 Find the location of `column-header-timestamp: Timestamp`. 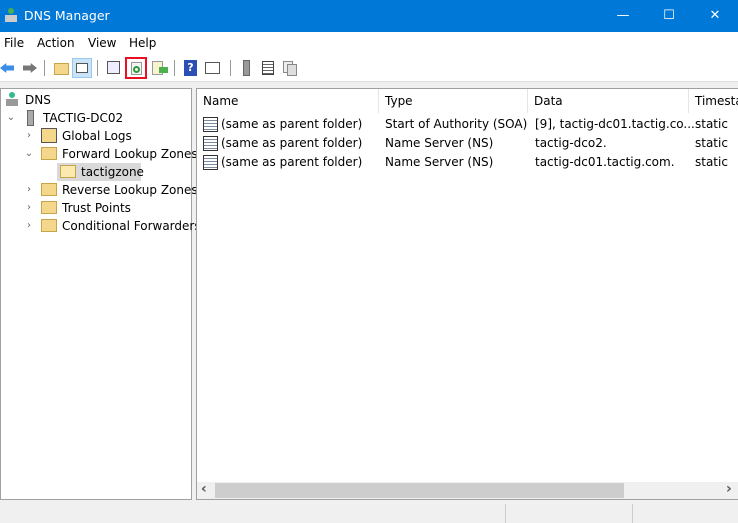

column-header-timestamp: Timestamp is located at coordinates (713, 101).